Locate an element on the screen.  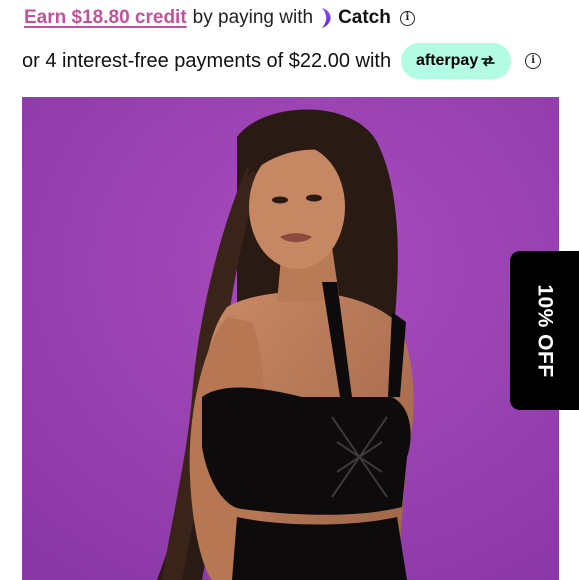
discount-tab: 10% OFF is located at coordinates (544, 330).